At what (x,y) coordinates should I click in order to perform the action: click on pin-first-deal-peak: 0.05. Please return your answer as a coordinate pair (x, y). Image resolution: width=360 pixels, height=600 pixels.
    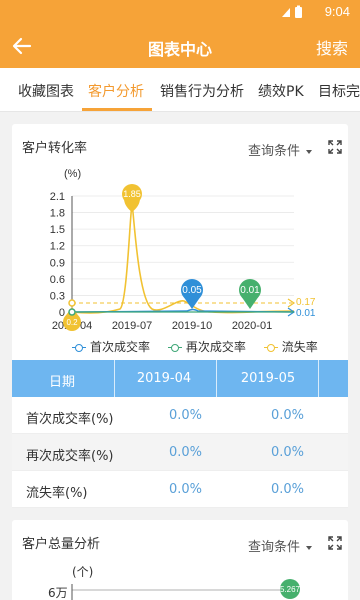
    Looking at the image, I should click on (192, 294).